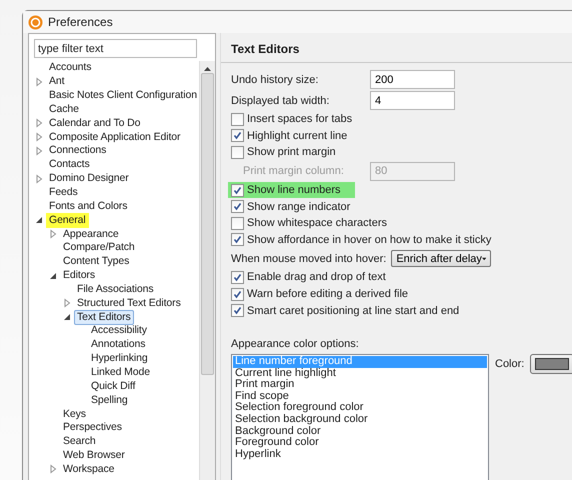  Describe the element at coordinates (360, 396) in the screenshot. I see `list-item: Find scope` at that location.